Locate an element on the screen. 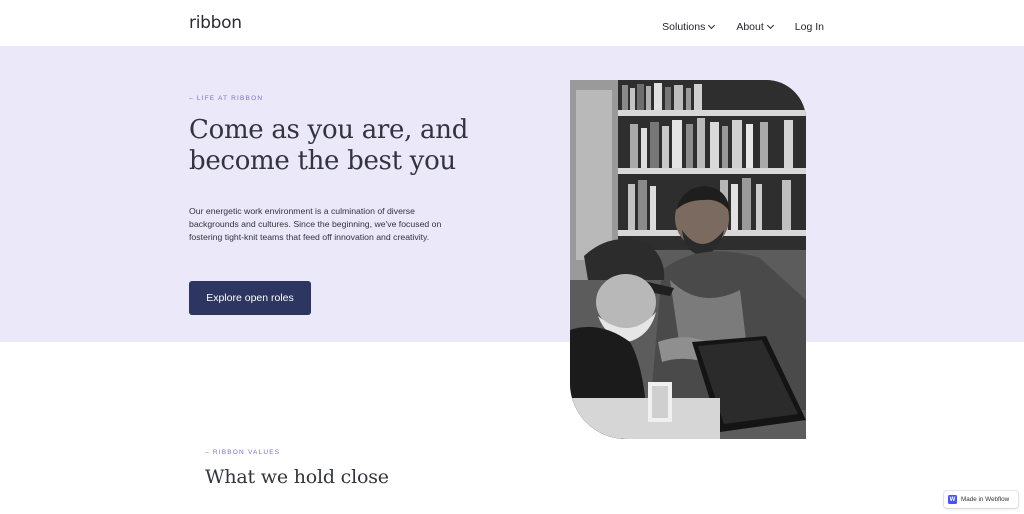  main-nav: Solutions About Log In is located at coordinates (732, 27).